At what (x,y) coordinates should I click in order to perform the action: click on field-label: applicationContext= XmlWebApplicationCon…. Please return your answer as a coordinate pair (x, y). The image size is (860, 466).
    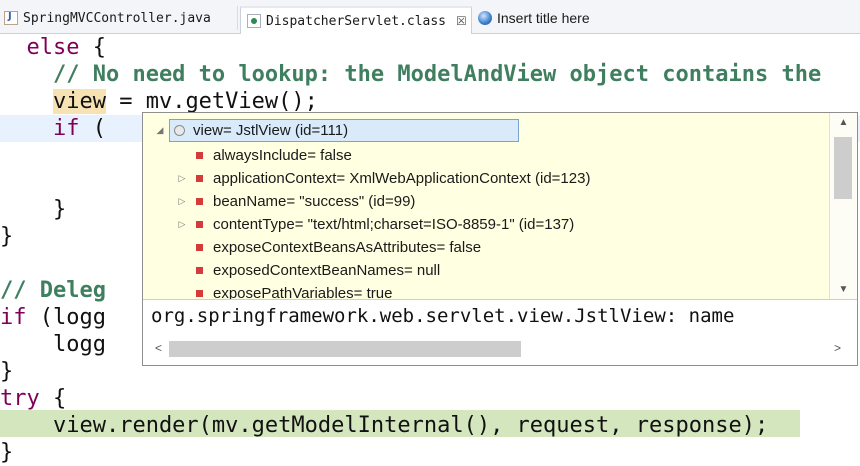
    Looking at the image, I should click on (402, 178).